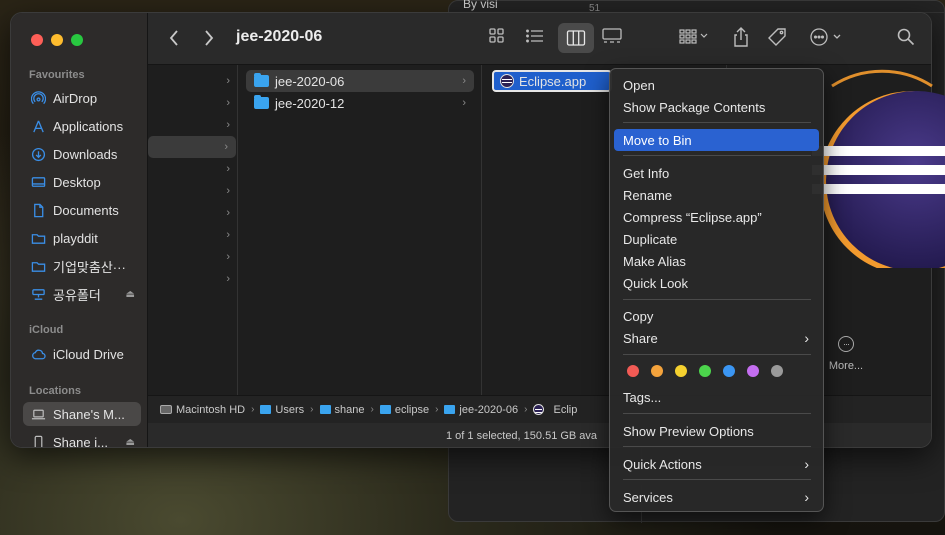 The image size is (945, 535). I want to click on sidebar-item-icloud-drive: iCloud Drive, so click(82, 354).